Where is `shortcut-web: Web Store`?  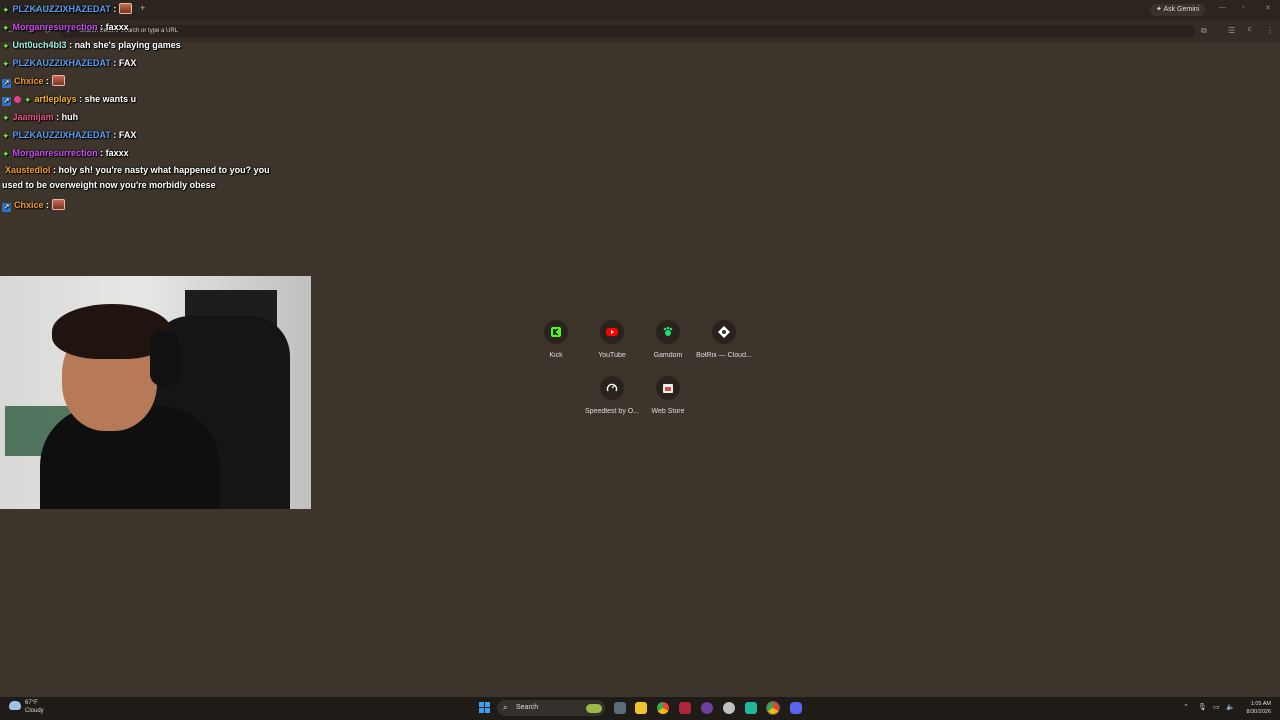
shortcut-web: Web Store is located at coordinates (668, 395).